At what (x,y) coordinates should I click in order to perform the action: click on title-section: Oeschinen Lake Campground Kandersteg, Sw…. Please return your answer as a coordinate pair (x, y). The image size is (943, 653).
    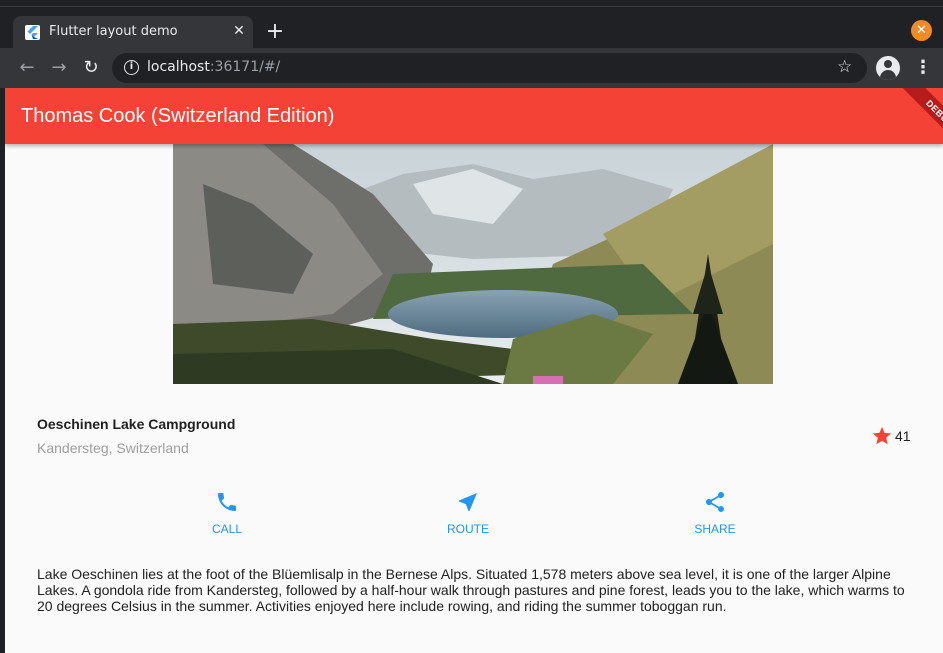
    Looking at the image, I should click on (476, 438).